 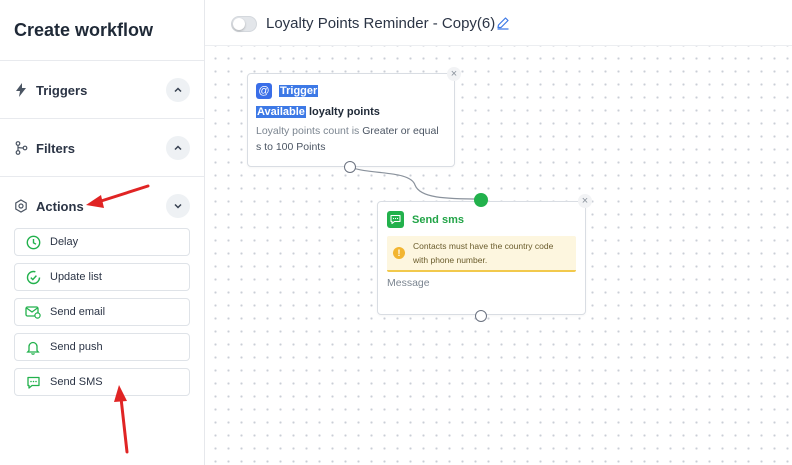 What do you see at coordinates (62, 90) in the screenshot?
I see `section-label: Triggers` at bounding box center [62, 90].